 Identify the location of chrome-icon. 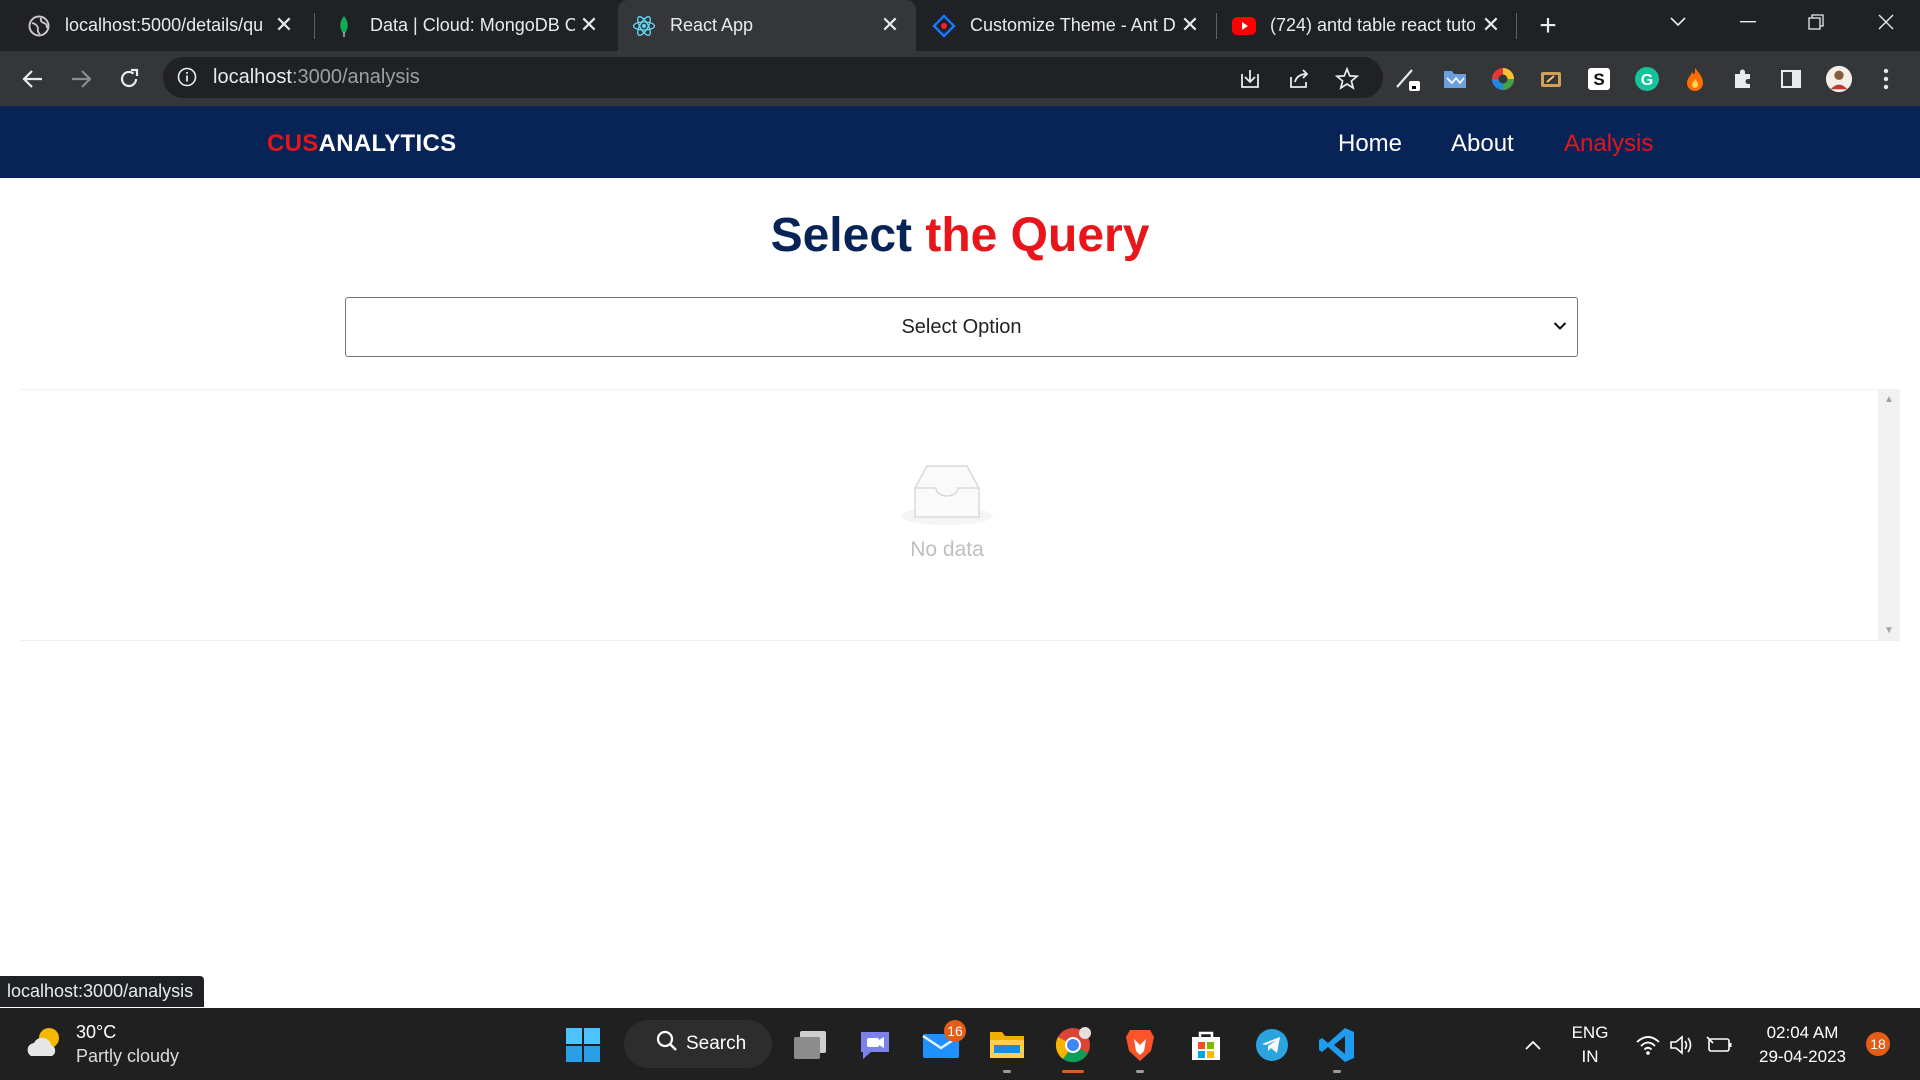
(1073, 1045).